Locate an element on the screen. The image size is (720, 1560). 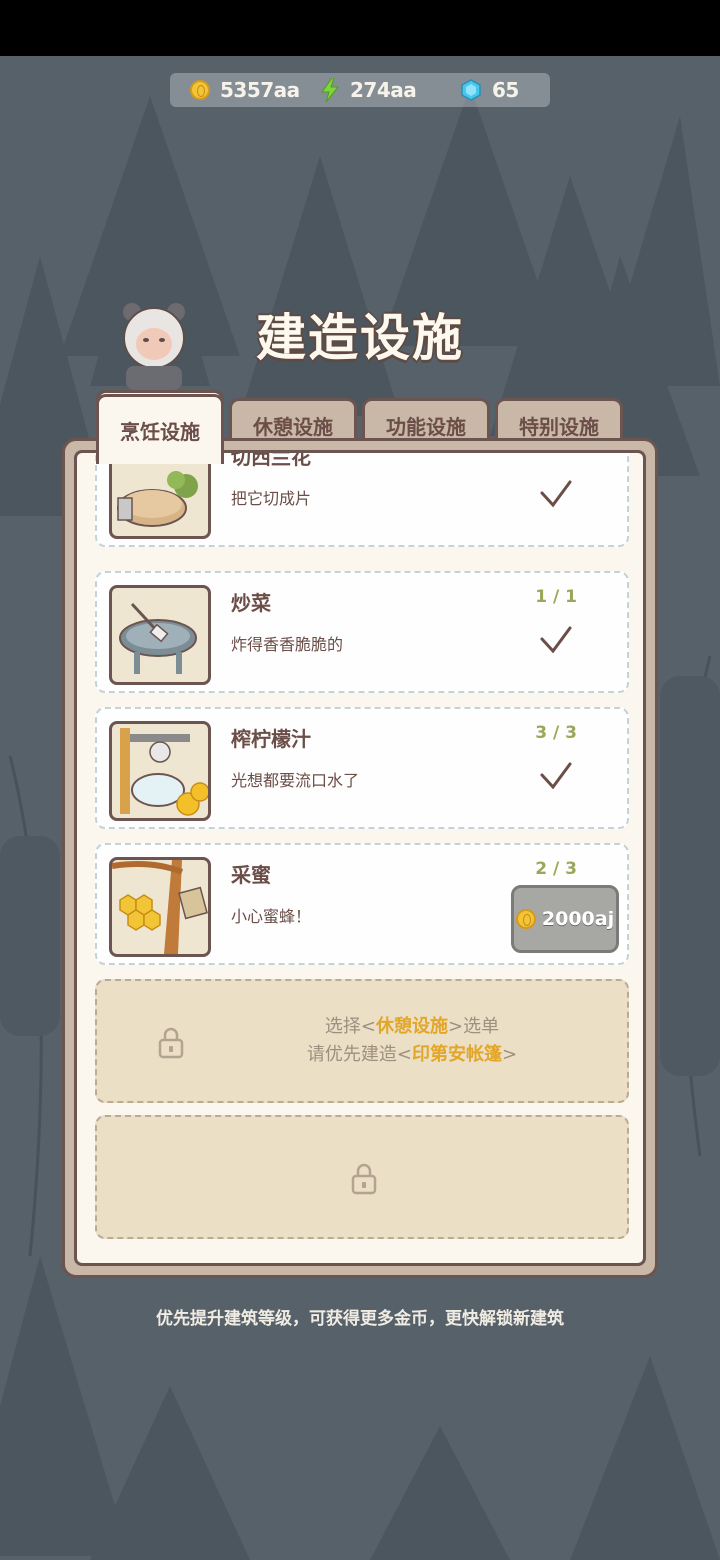
tab-rest-label: 休憩设施 is located at coordinates (293, 427).